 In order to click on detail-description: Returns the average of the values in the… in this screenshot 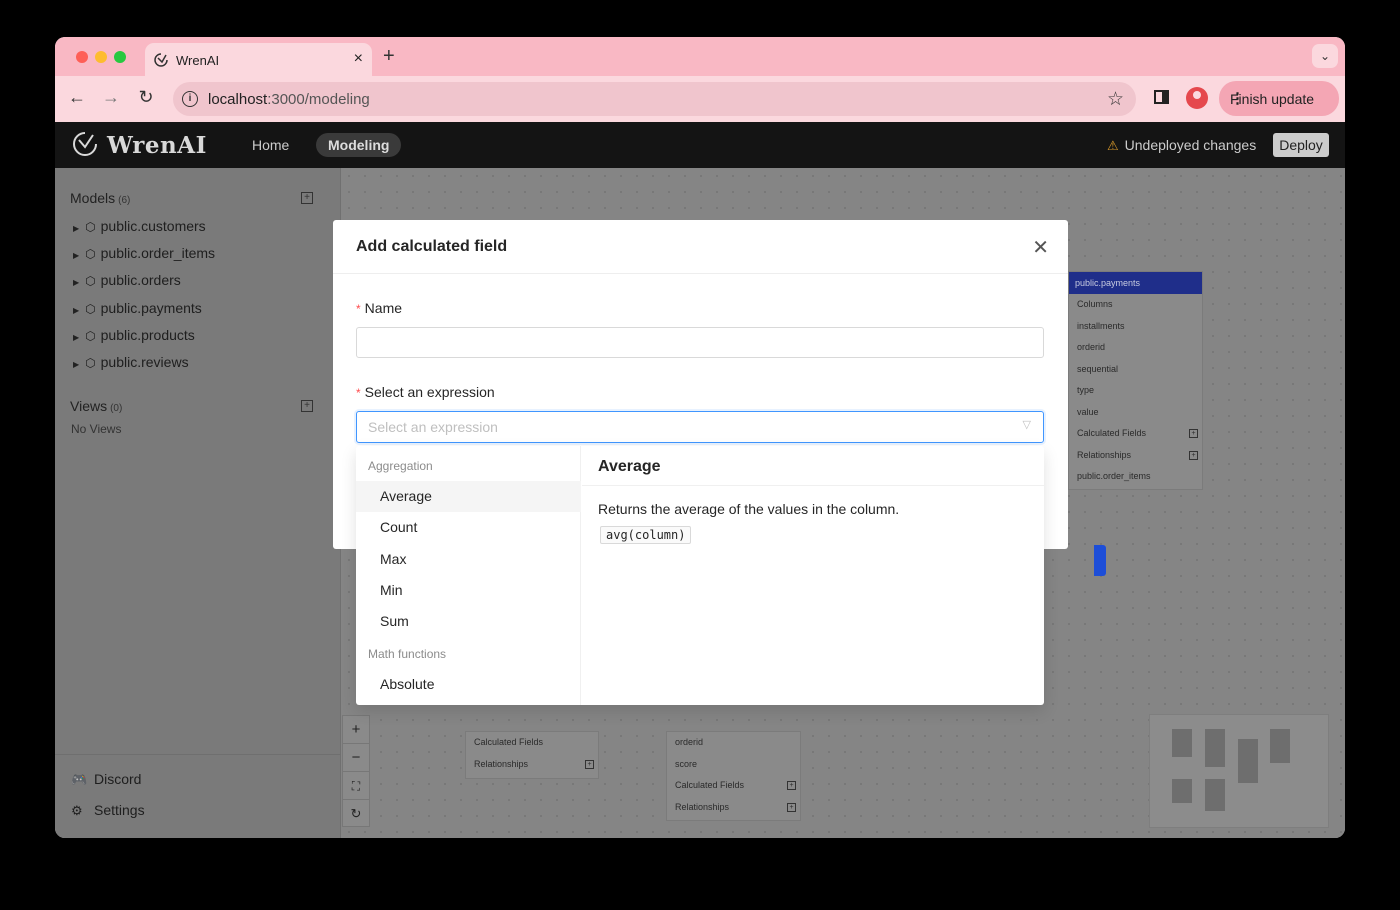, I will do `click(749, 509)`.